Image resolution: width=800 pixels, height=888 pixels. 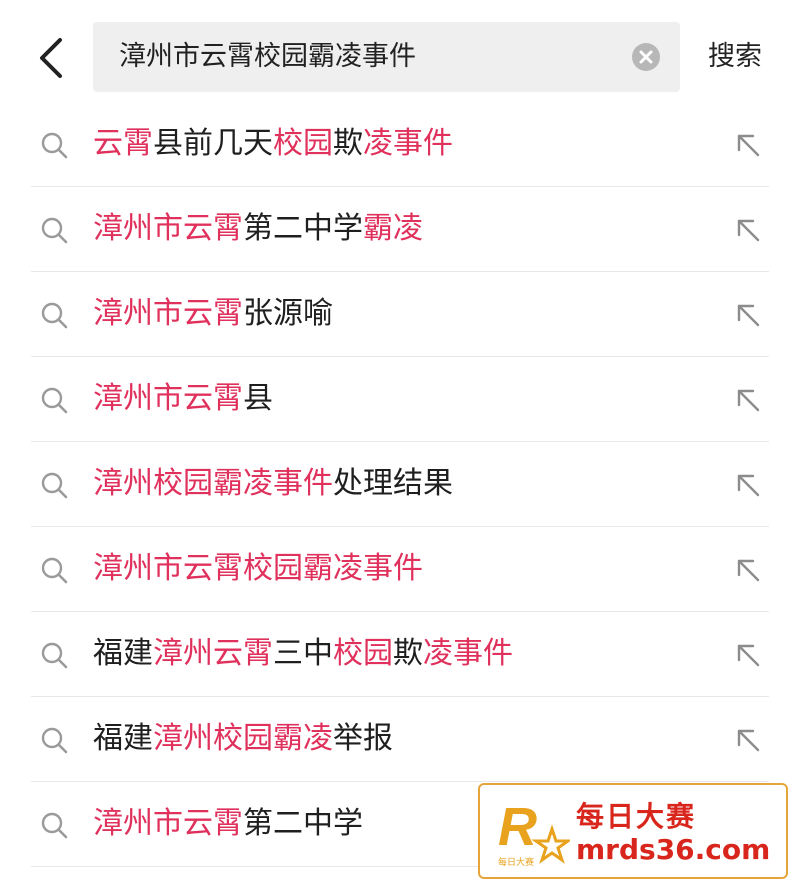 I want to click on search-input: 漳州市云霄校园霸凌事件, so click(x=267, y=57).